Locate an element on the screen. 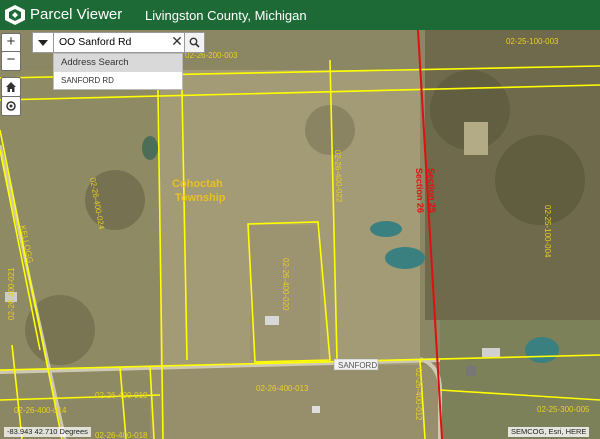 The image size is (600, 439). home-icon is located at coordinates (11, 87).